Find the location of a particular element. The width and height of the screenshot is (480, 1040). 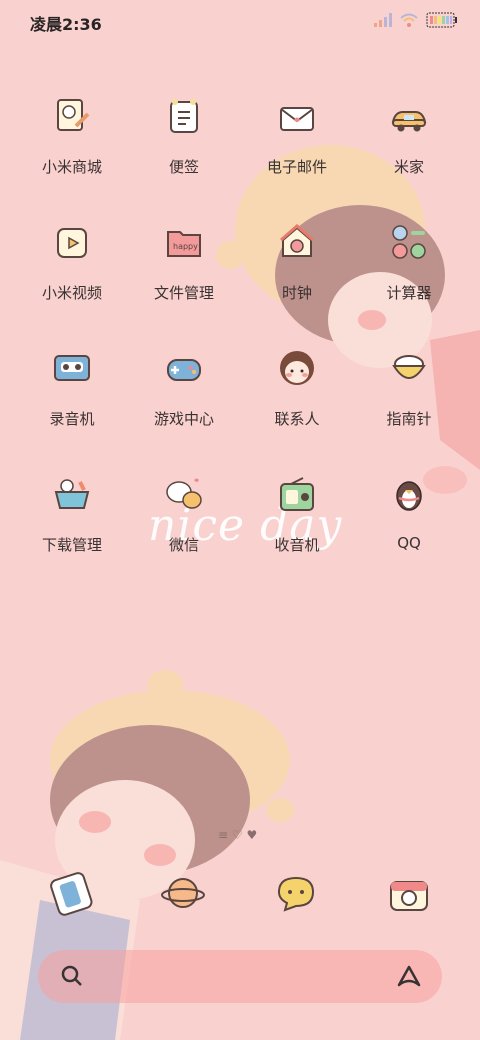

house-clock-icon is located at coordinates (297, 240).